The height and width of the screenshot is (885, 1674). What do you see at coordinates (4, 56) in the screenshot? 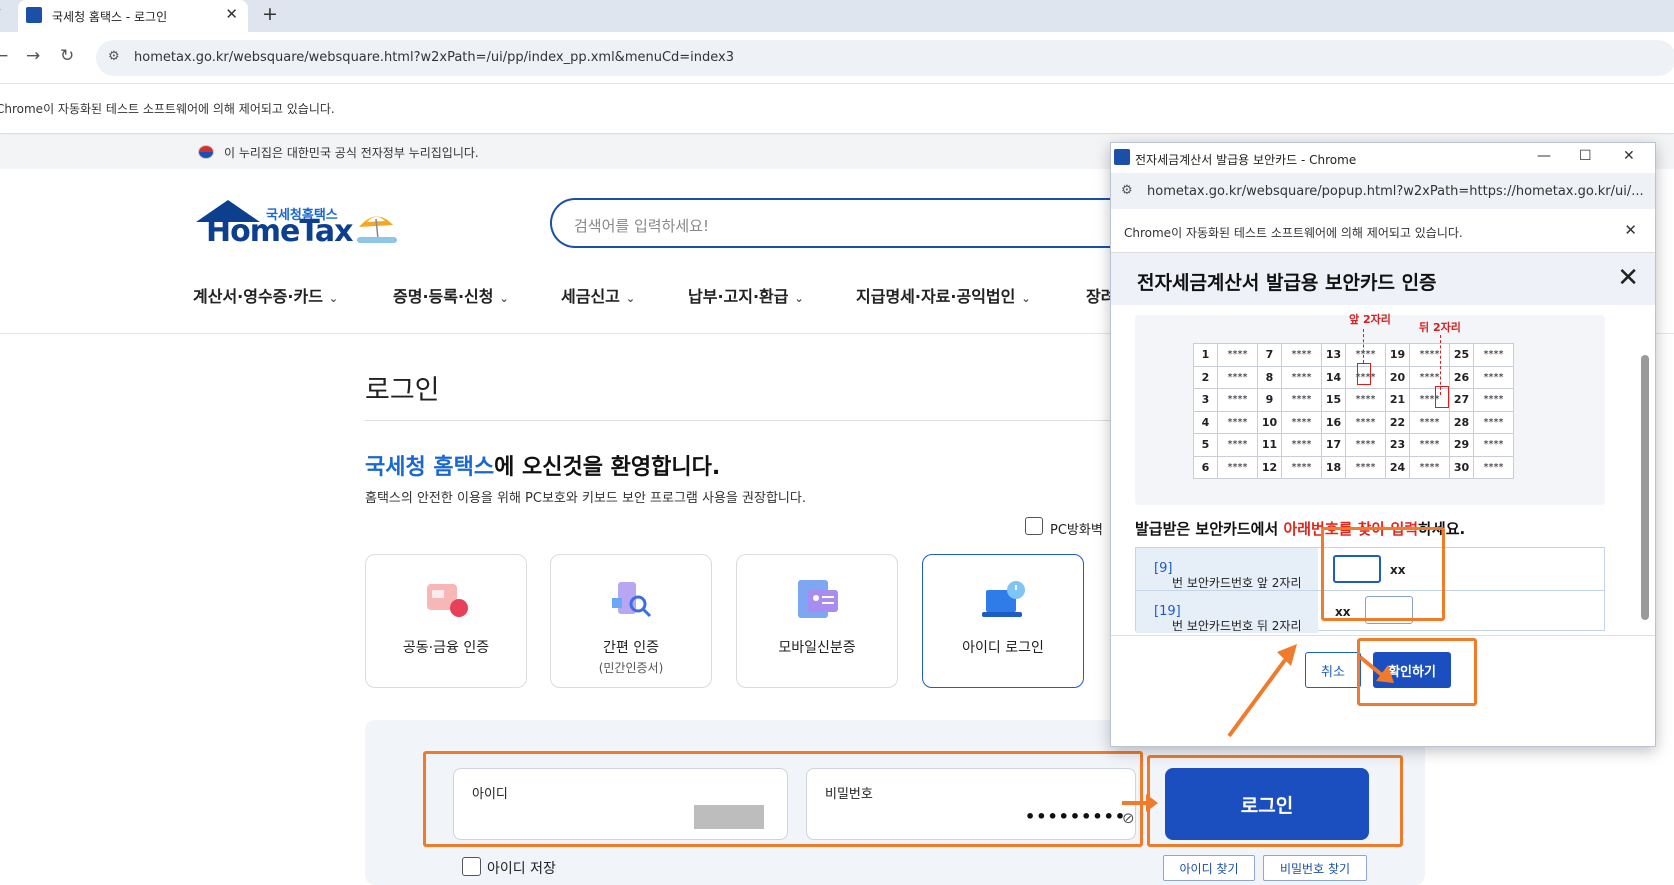
I see `back-icon: ←` at bounding box center [4, 56].